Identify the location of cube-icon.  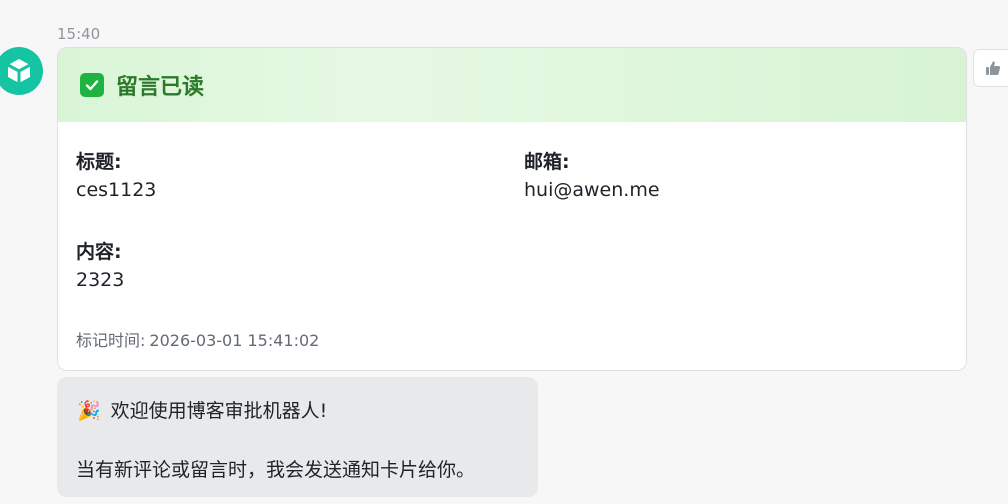
(19, 71).